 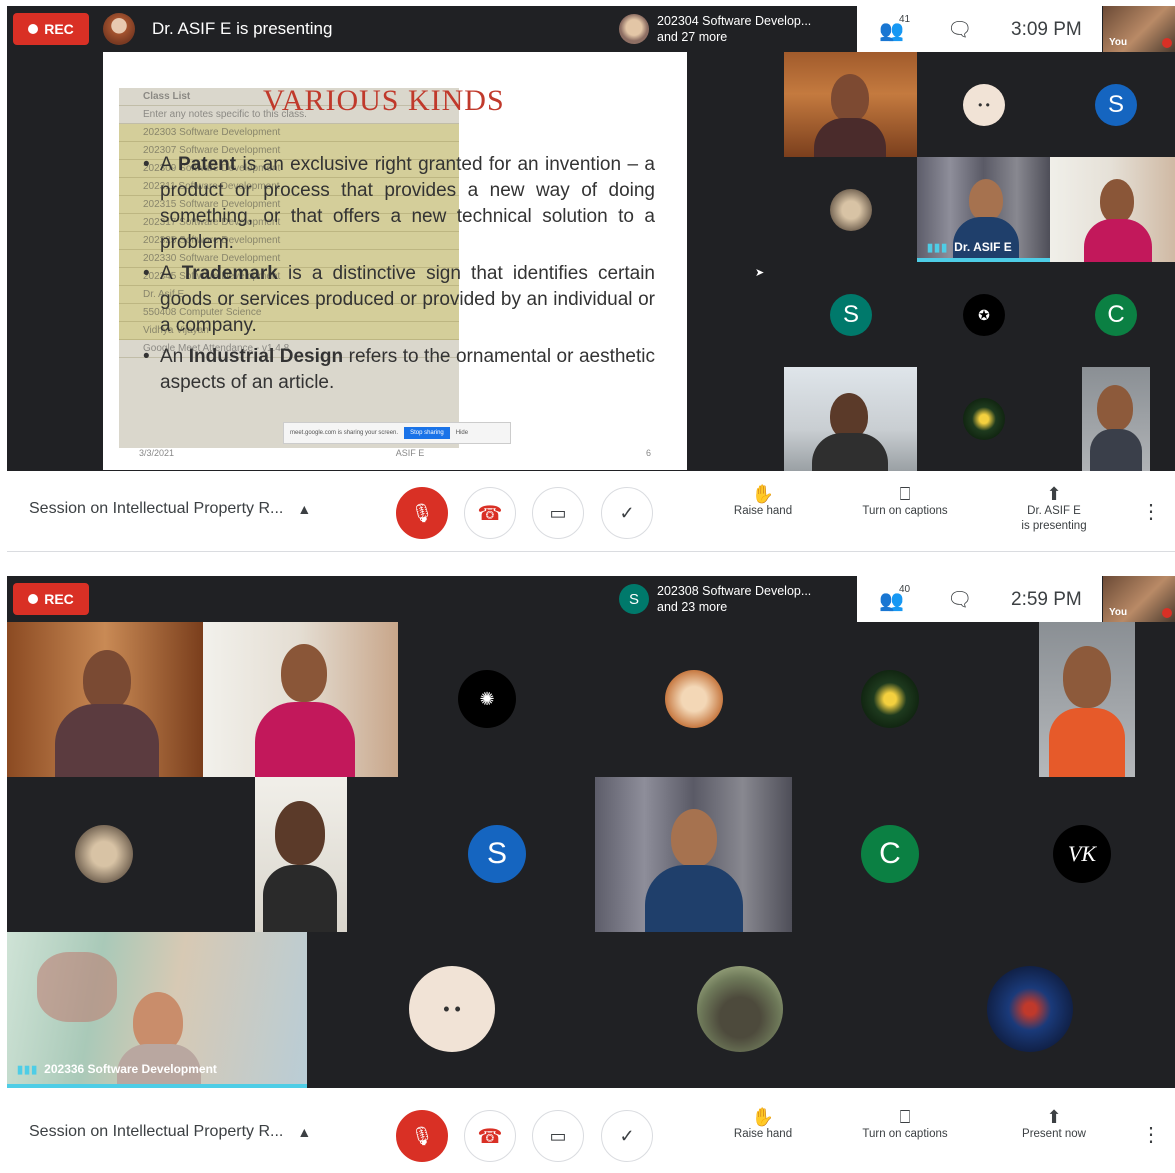 I want to click on present-now-button: ⬆ Present now, so click(x=1054, y=1124).